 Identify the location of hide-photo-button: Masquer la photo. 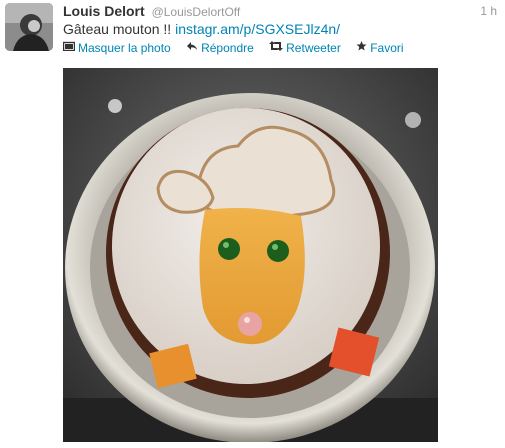
(116, 48).